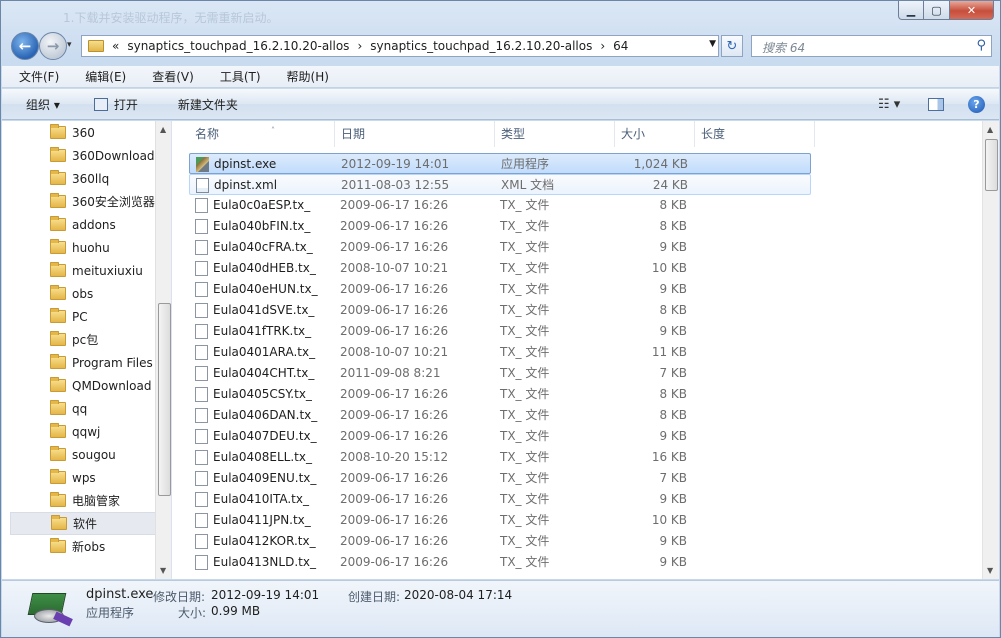 This screenshot has height=638, width=1001. I want to click on file-date: 2008-10-07 10:21, so click(394, 268).